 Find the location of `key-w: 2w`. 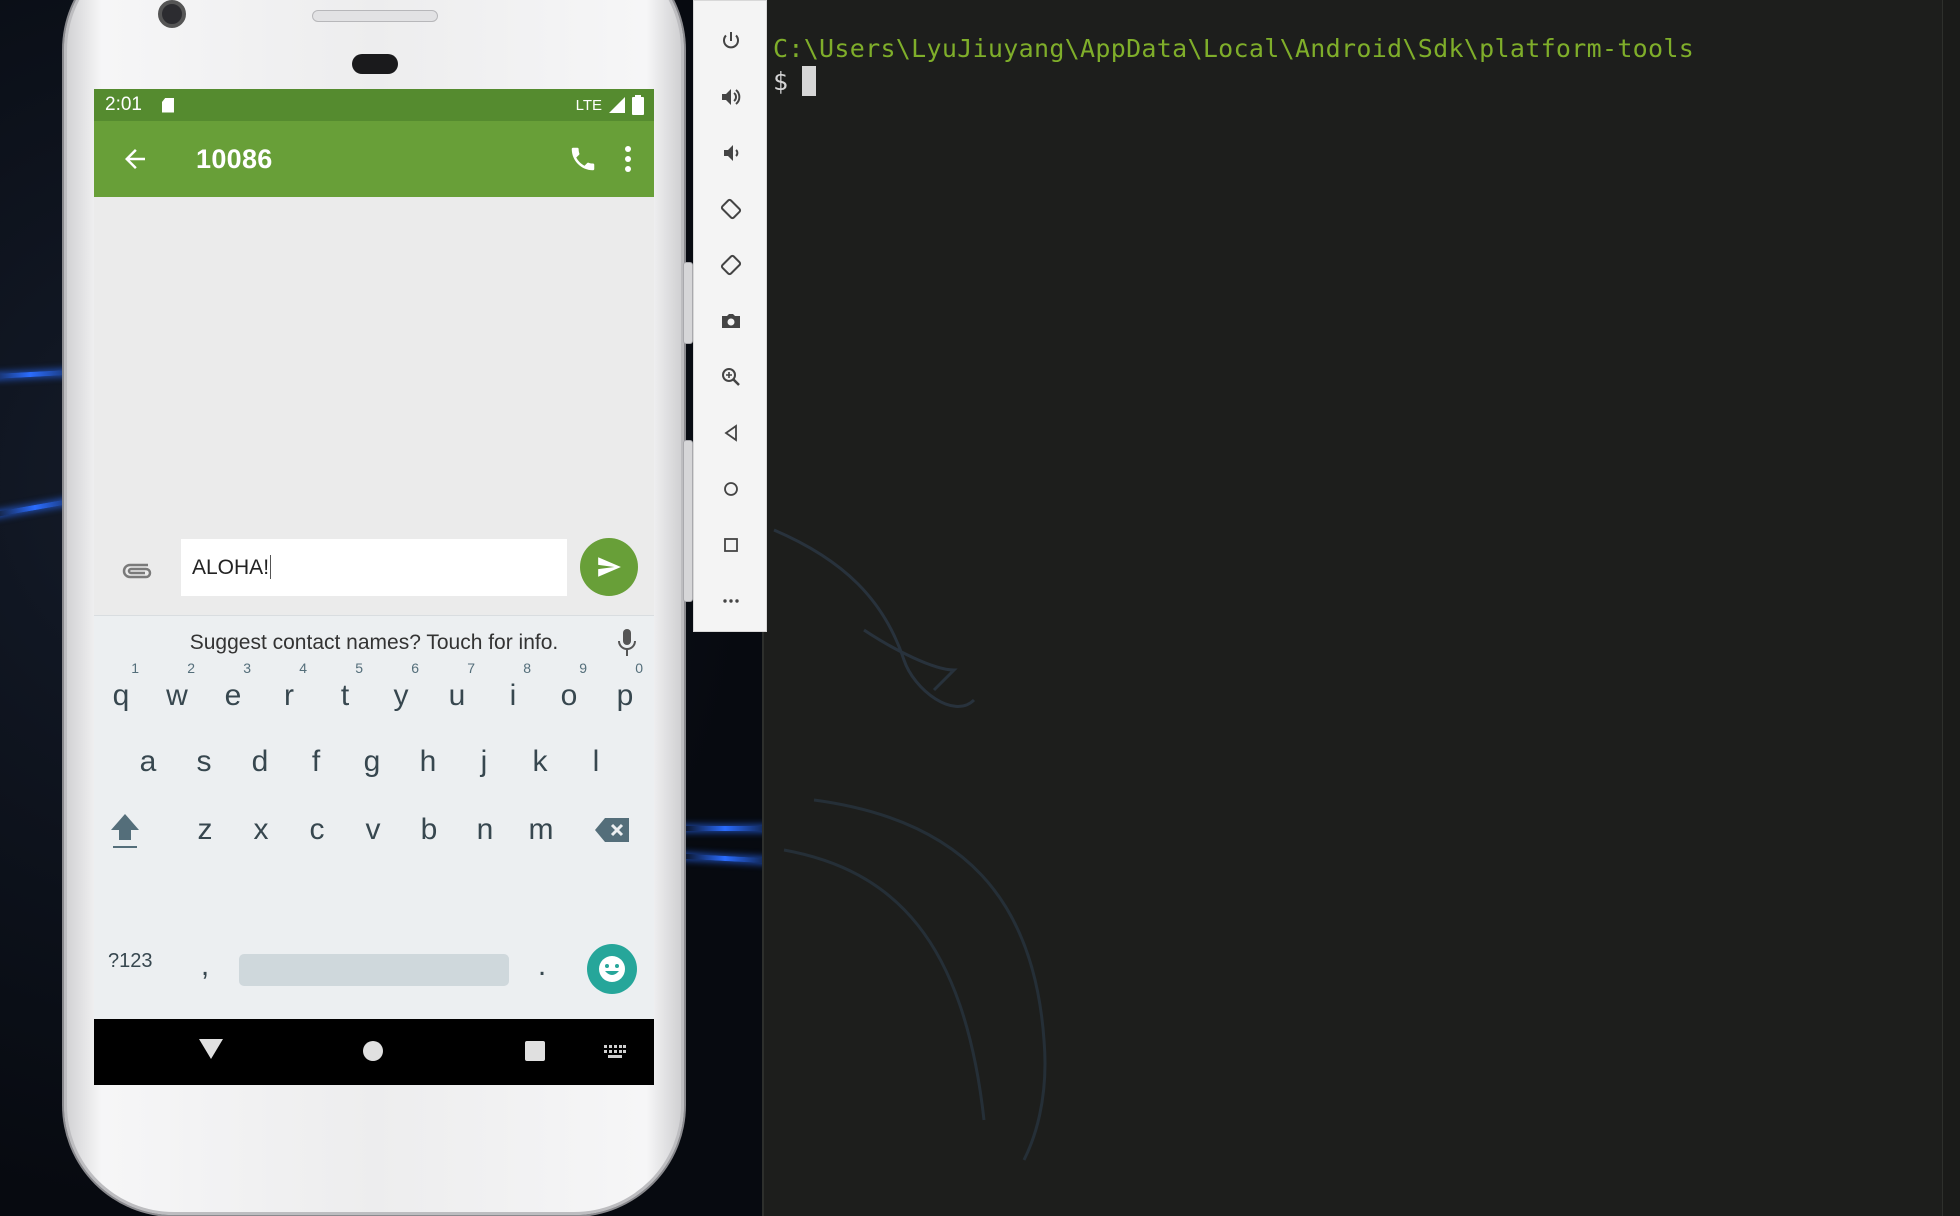

key-w: 2w is located at coordinates (177, 694).